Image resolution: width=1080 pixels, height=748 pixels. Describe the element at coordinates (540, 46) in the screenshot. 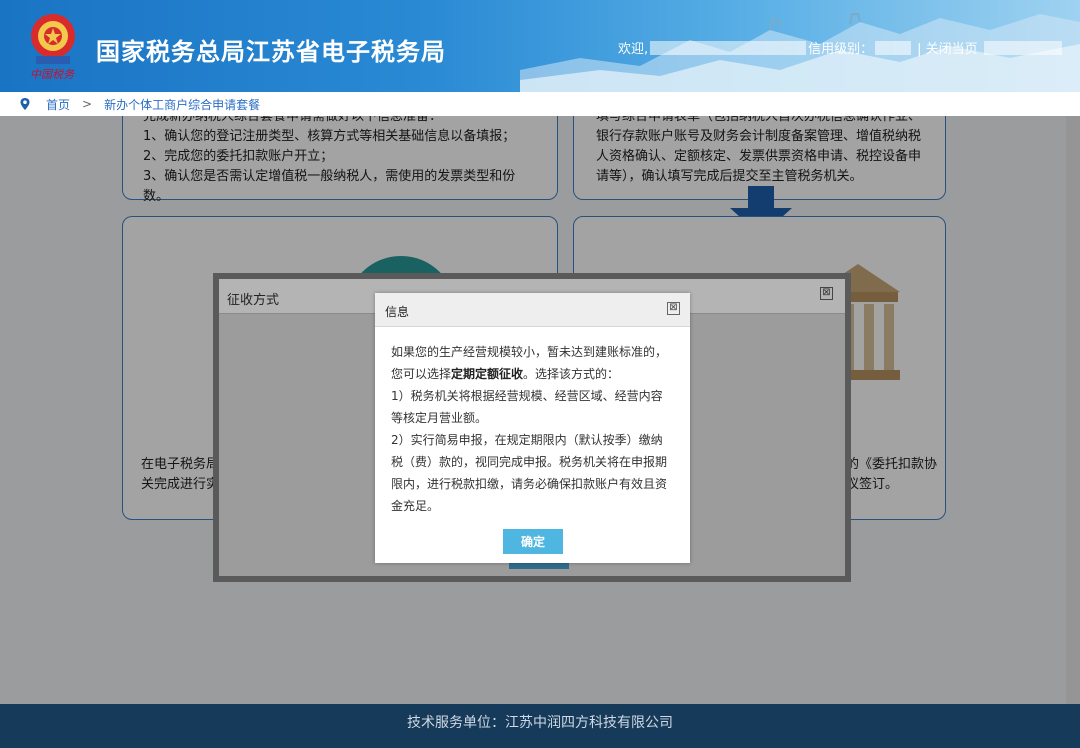

I see `site-header: 中国税务 国家税务总局江苏省电子税务局 欢迎, 信用级别： | 关闭当页` at that location.